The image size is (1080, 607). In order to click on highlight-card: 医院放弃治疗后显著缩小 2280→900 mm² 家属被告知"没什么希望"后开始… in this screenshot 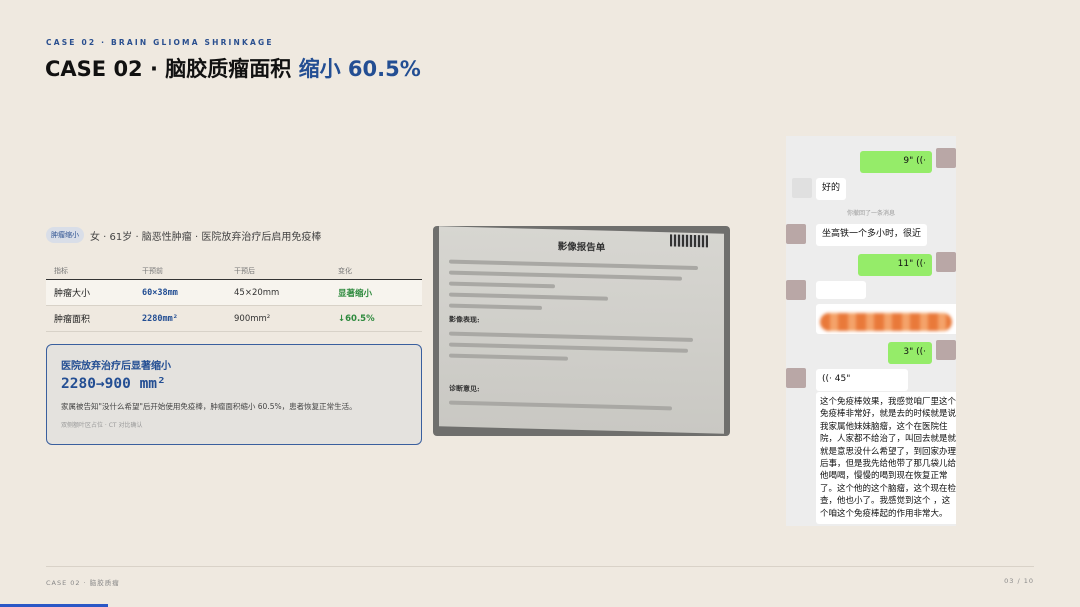, I will do `click(234, 394)`.